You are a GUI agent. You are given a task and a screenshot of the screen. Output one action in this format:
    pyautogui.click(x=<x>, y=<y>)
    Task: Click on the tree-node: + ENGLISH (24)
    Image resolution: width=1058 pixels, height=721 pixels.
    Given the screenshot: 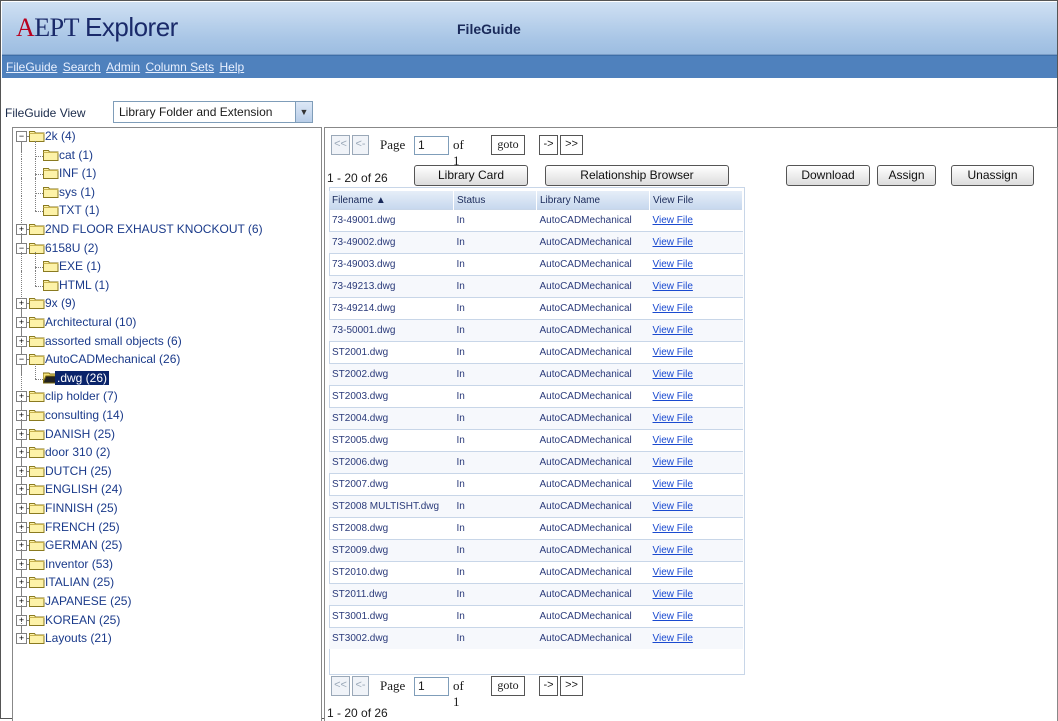 What is the action you would take?
    pyautogui.click(x=166, y=489)
    